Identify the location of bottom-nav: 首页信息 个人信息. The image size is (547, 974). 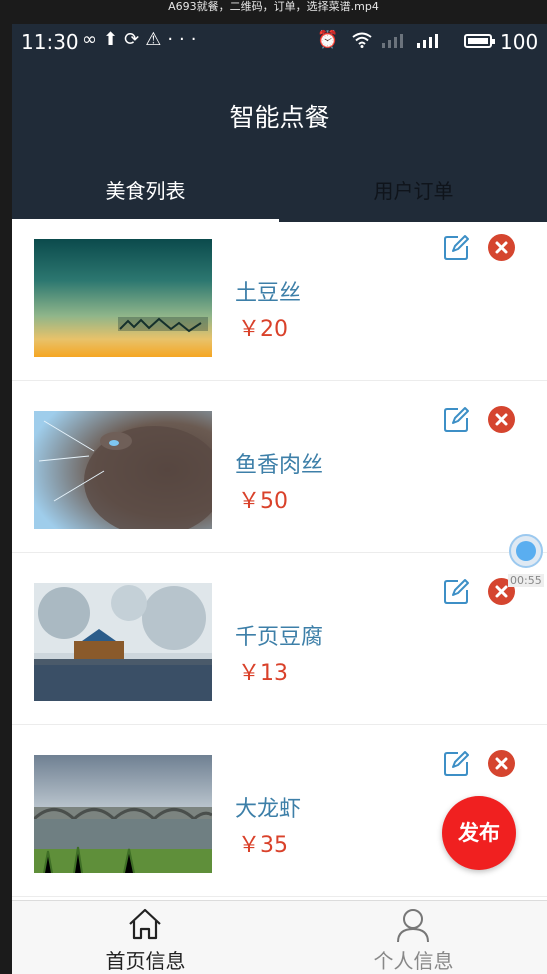
(279, 937).